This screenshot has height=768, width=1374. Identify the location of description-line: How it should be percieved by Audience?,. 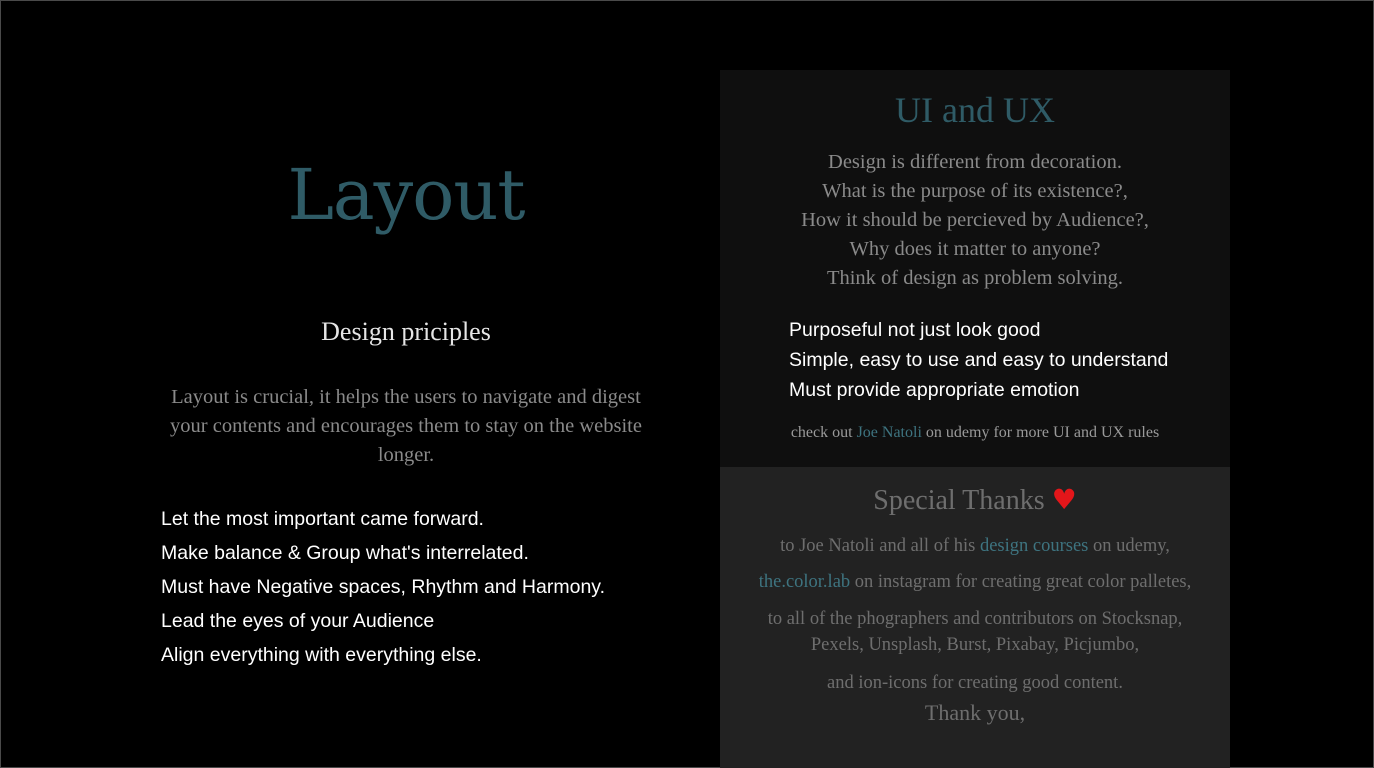
(975, 220).